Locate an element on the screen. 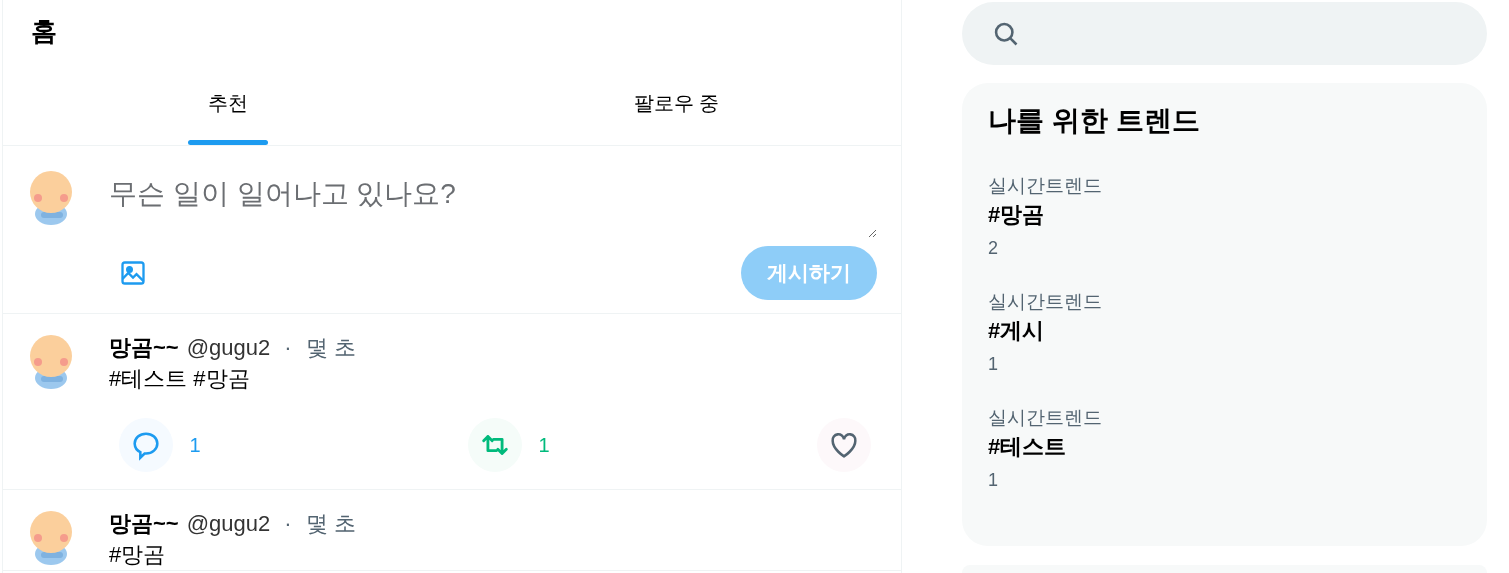  tab: 팔로우 중 is located at coordinates (676, 102).